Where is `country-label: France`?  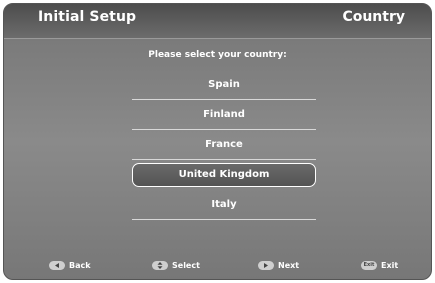 country-label: France is located at coordinates (224, 144).